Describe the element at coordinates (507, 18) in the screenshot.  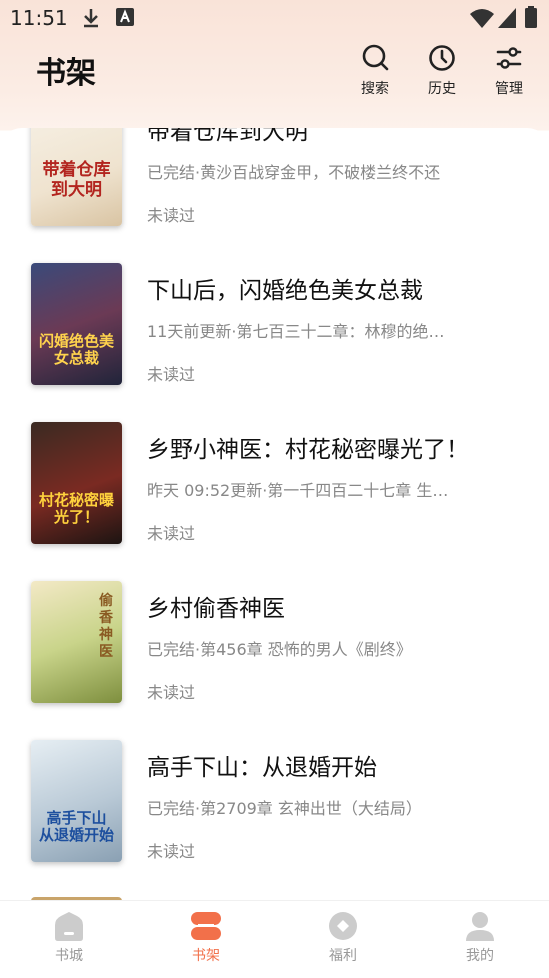
I see `signal-icon` at that location.